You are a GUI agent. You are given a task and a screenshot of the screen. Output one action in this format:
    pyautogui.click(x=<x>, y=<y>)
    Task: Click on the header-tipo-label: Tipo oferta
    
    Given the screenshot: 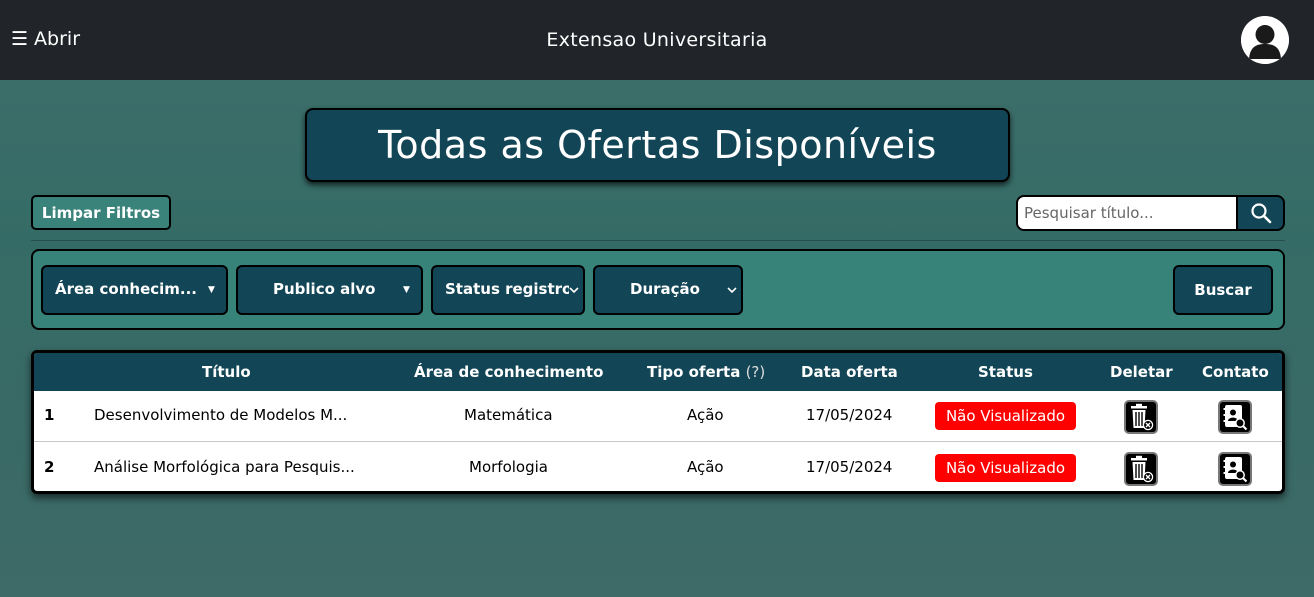 What is the action you would take?
    pyautogui.click(x=694, y=372)
    